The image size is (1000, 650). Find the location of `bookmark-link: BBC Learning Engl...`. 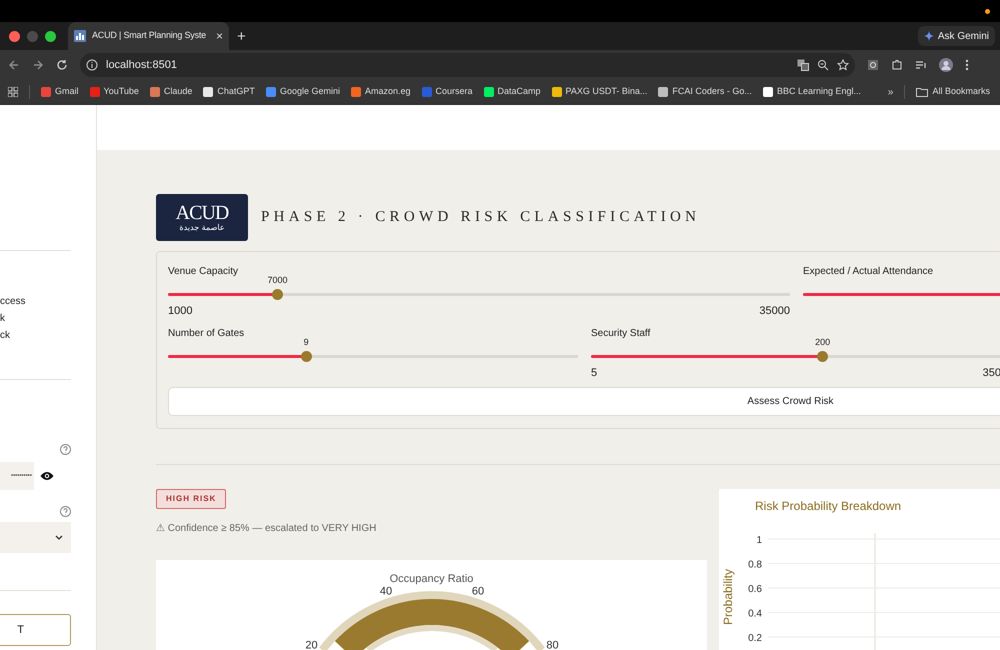

bookmark-link: BBC Learning Engl... is located at coordinates (811, 92).